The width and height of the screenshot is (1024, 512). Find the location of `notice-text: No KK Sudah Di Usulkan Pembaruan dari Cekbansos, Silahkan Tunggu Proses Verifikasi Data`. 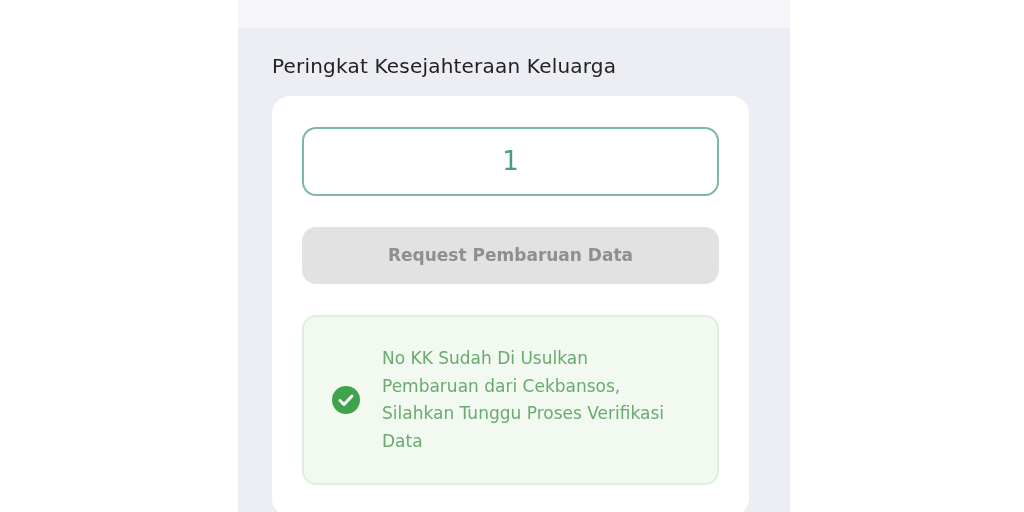

notice-text: No KK Sudah Di Usulkan Pembaruan dari Cekbansos, Silahkan Tunggu Proses Verifikasi Data is located at coordinates (523, 400).